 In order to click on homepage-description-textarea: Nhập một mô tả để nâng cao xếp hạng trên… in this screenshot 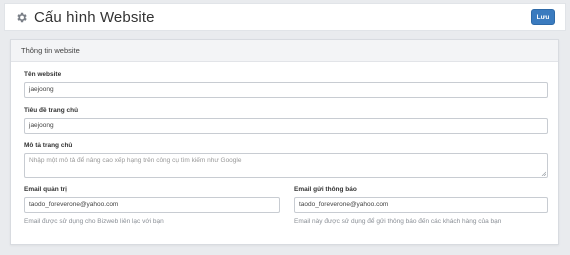, I will do `click(286, 165)`.